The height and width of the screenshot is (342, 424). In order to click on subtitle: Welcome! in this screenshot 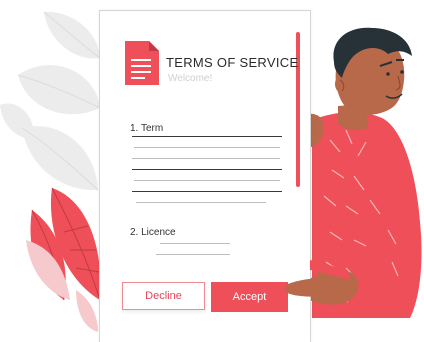, I will do `click(190, 78)`.